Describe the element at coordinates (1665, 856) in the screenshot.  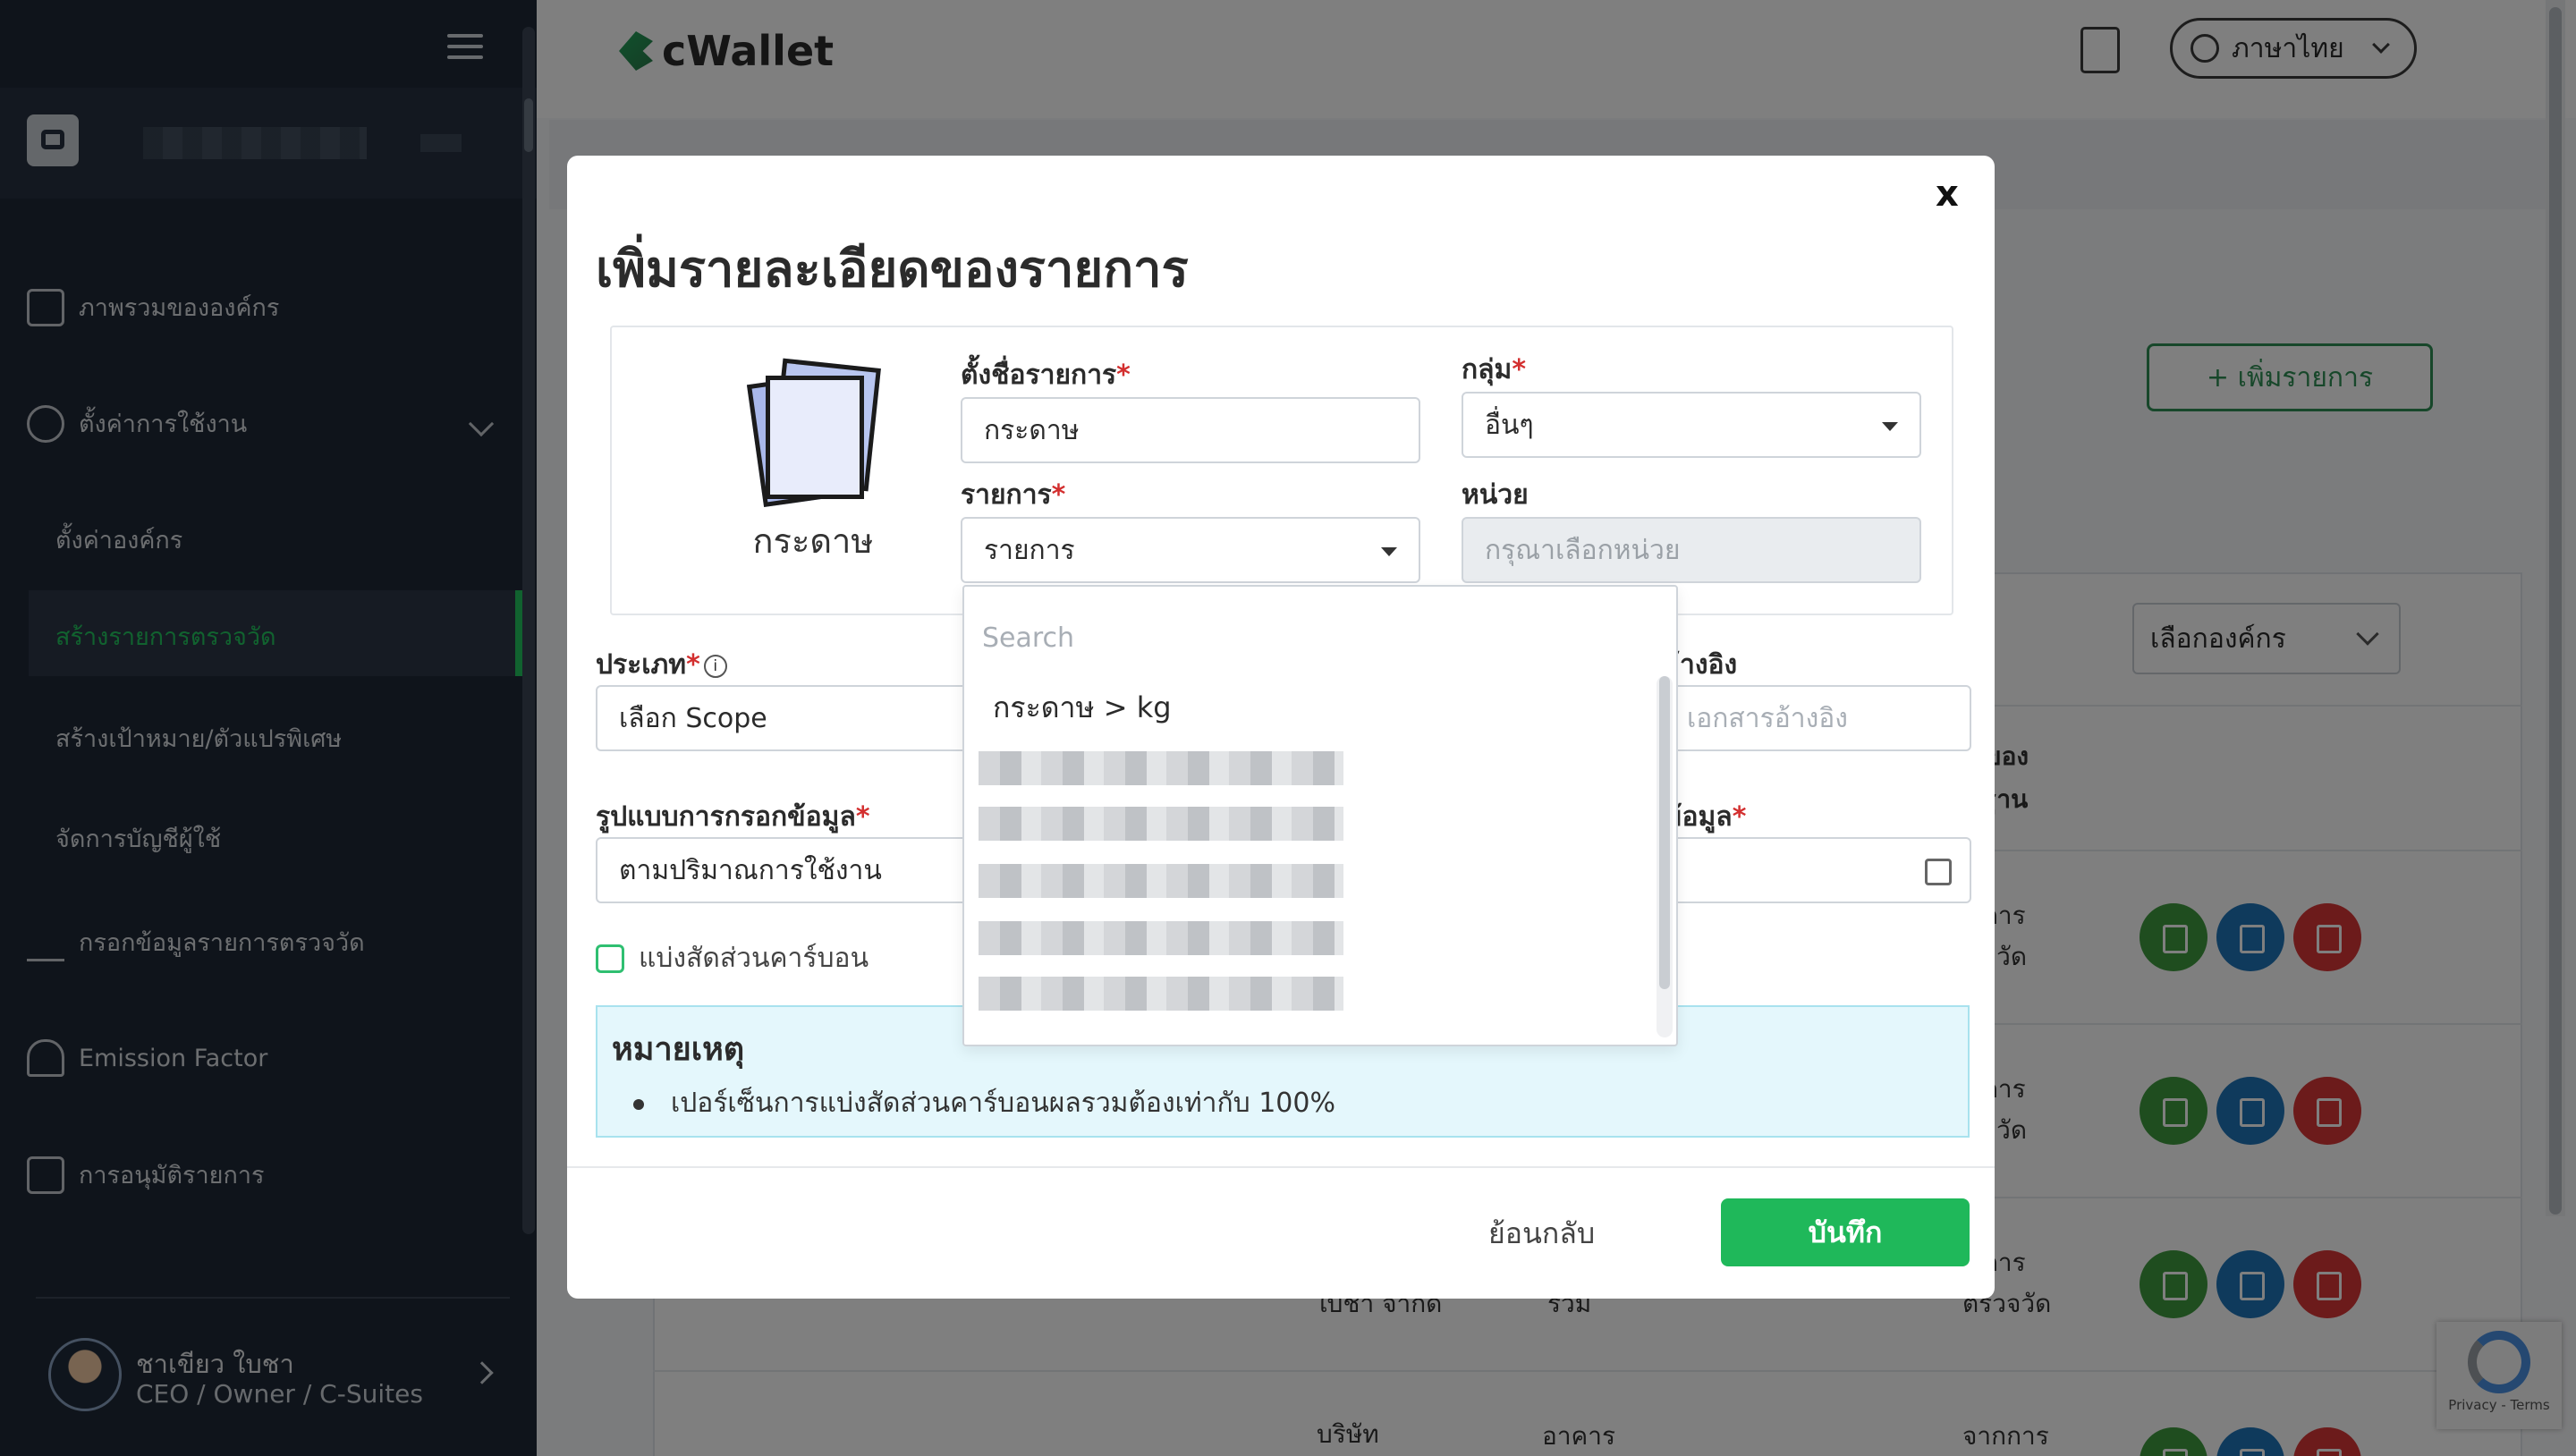
I see `dropdown-scrollbar` at that location.